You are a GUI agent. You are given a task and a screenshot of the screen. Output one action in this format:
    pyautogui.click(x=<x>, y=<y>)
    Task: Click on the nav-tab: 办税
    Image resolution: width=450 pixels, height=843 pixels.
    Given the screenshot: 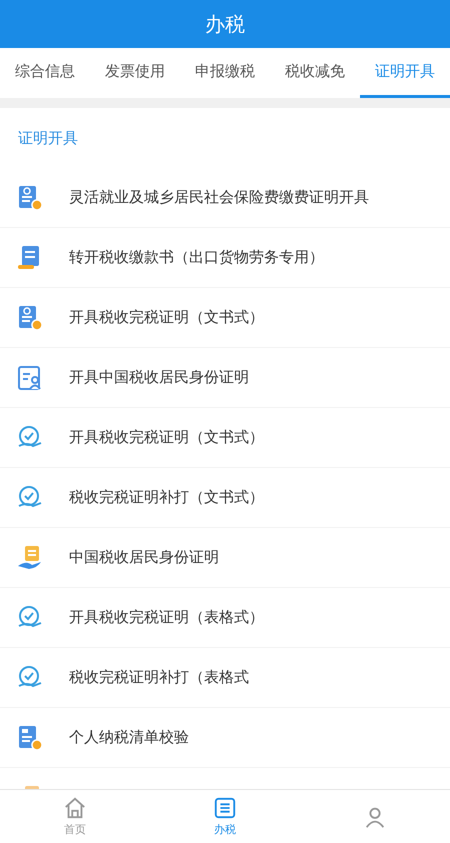 What is the action you would take?
    pyautogui.click(x=225, y=816)
    